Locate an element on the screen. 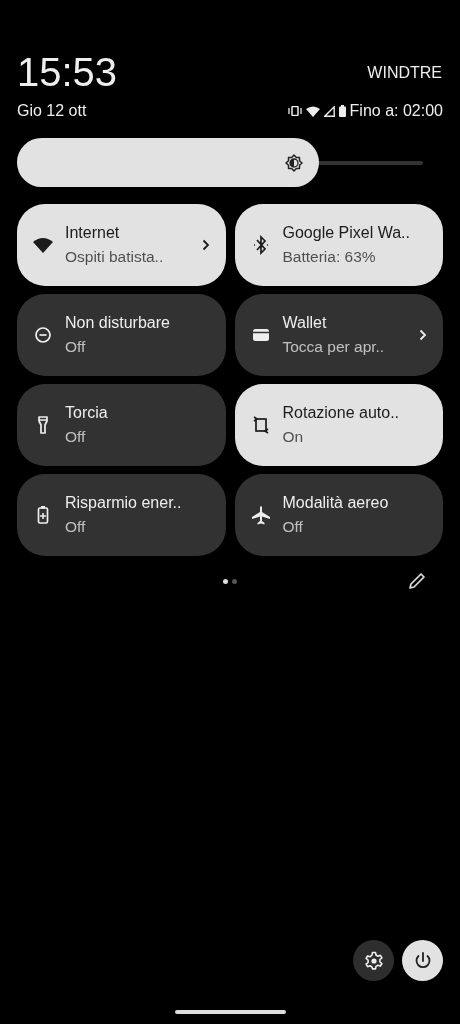 Image resolution: width=460 pixels, height=1024 pixels. settings-icon is located at coordinates (373, 960).